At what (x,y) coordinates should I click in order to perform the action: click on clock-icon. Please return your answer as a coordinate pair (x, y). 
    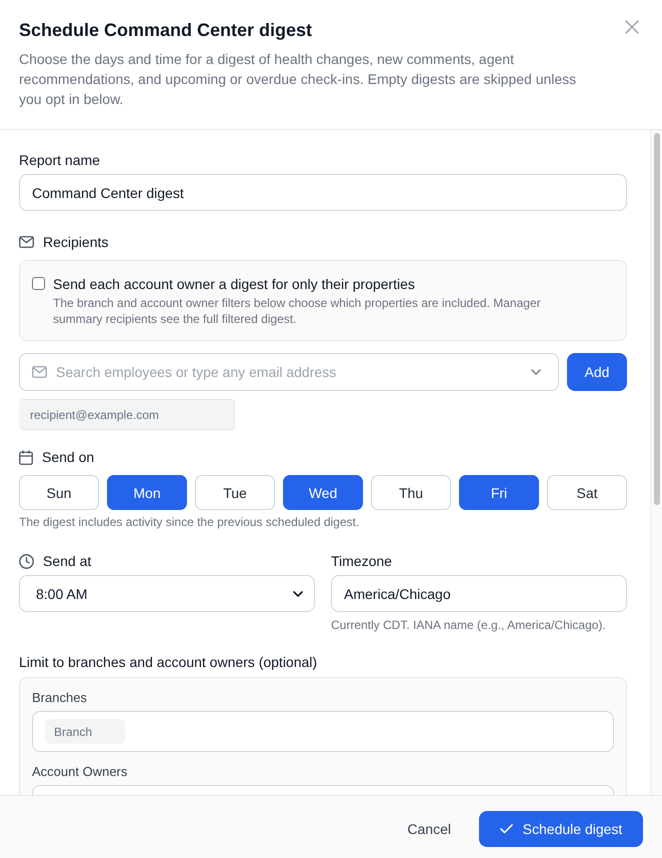
    Looking at the image, I should click on (26, 561).